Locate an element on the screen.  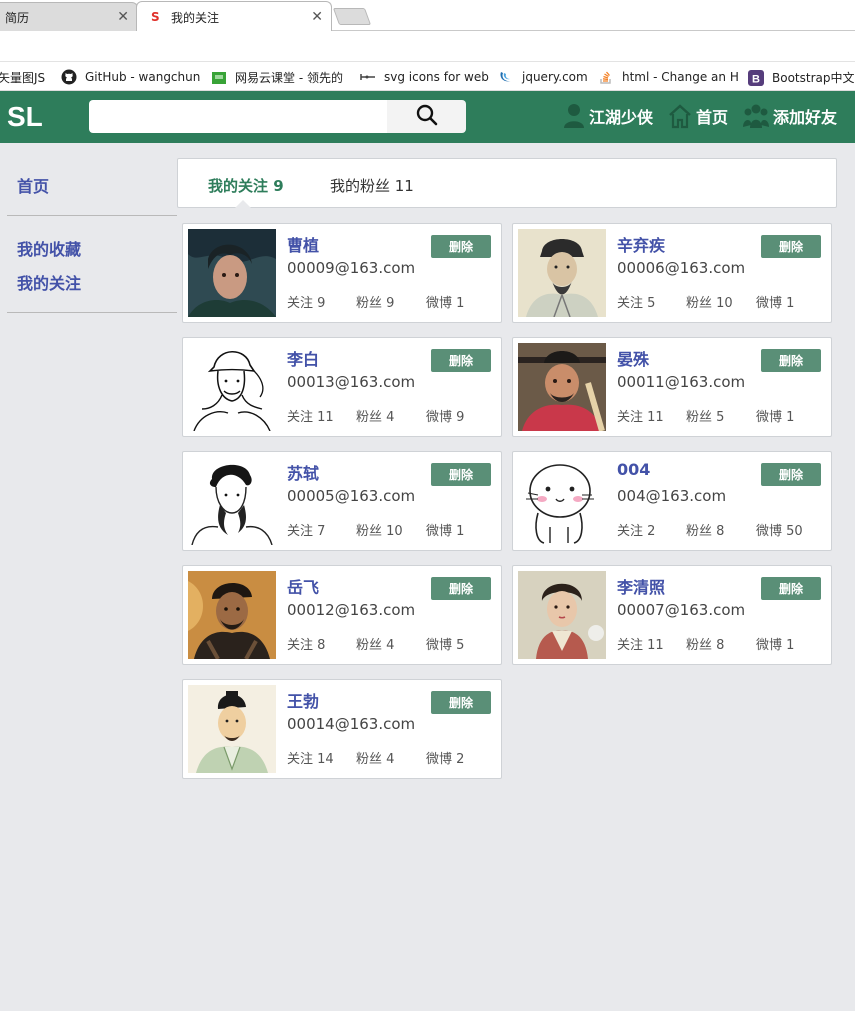
bookmark-item: GitHub - wangchun is located at coordinates (130, 77).